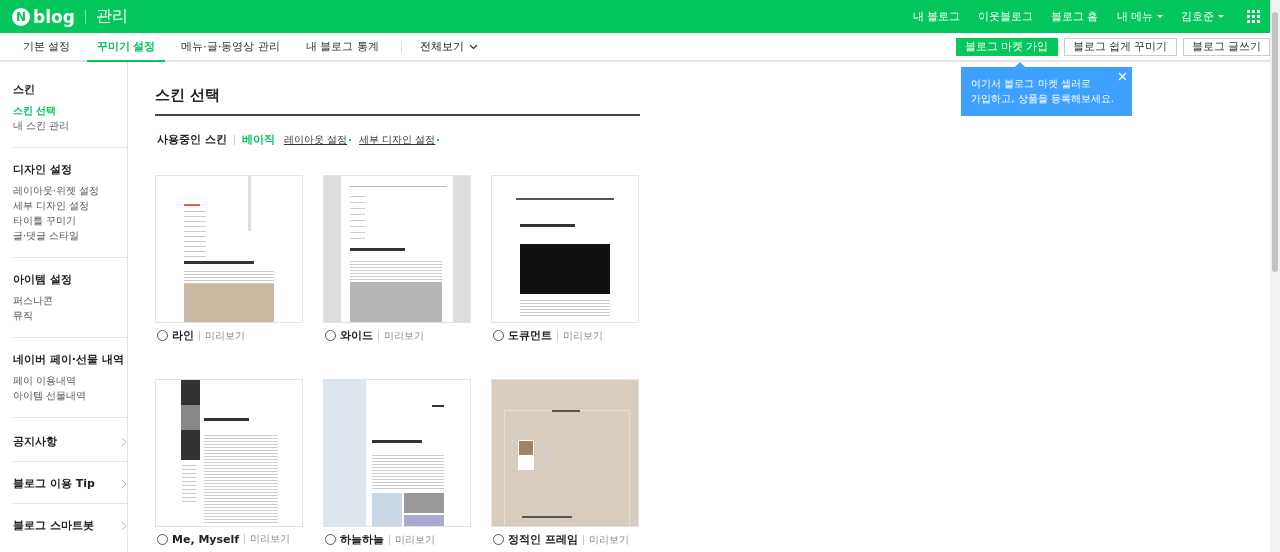 Image resolution: width=1280 pixels, height=552 pixels. What do you see at coordinates (188, 95) in the screenshot?
I see `page-title: 스킨 선택` at bounding box center [188, 95].